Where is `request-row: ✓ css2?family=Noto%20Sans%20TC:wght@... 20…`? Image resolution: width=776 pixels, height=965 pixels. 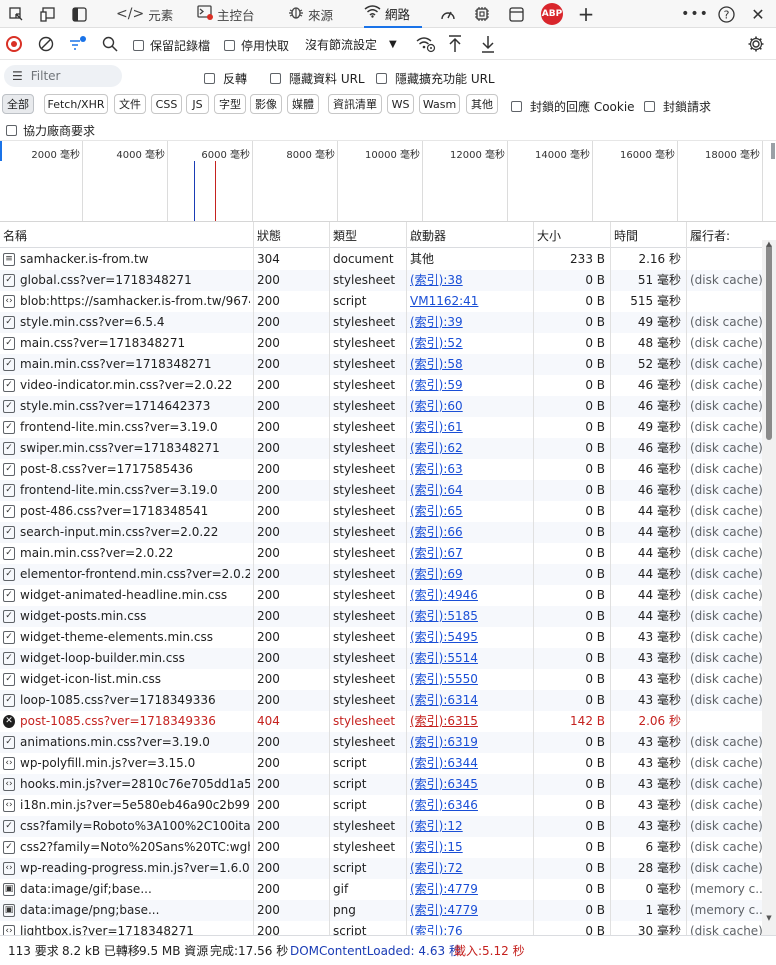 request-row: ✓ css2?family=Noto%20Sans%20TC:wght@... 20… is located at coordinates (381, 847).